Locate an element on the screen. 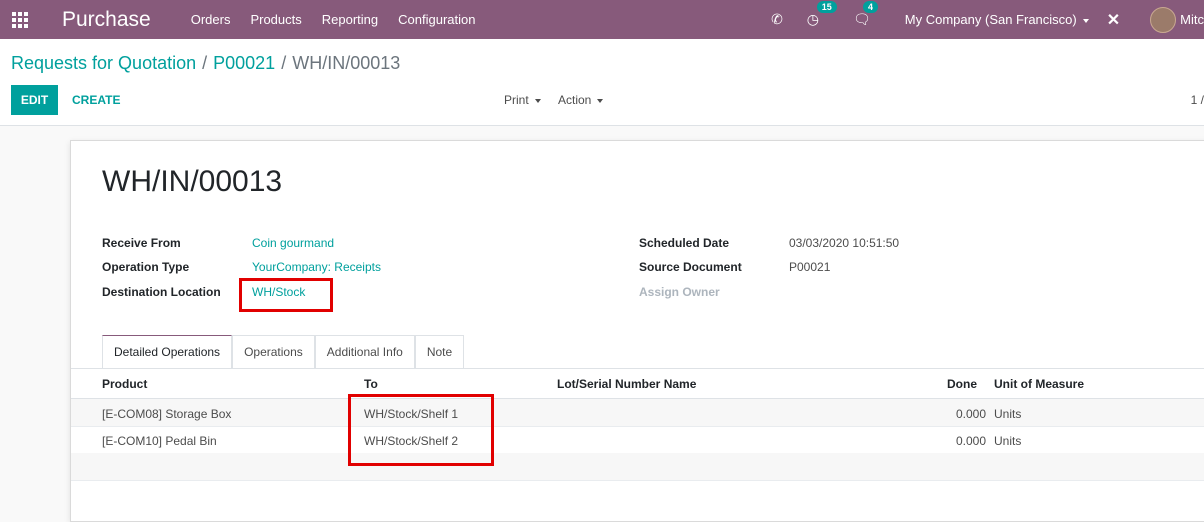 Image resolution: width=1204 pixels, height=522 pixels. action-dropdown: Action is located at coordinates (581, 100).